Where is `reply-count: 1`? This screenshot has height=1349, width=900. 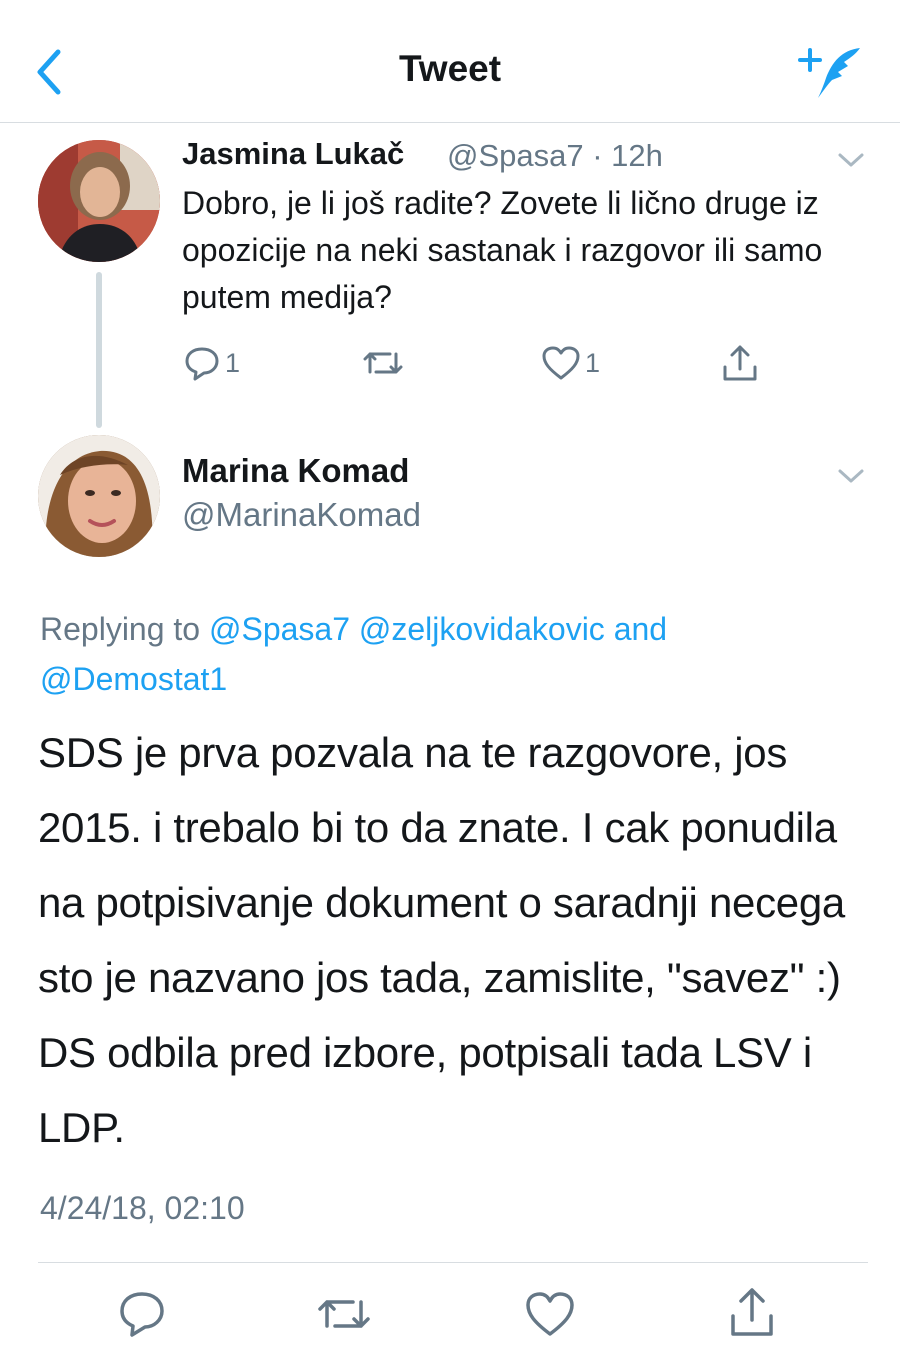 reply-count: 1 is located at coordinates (233, 362).